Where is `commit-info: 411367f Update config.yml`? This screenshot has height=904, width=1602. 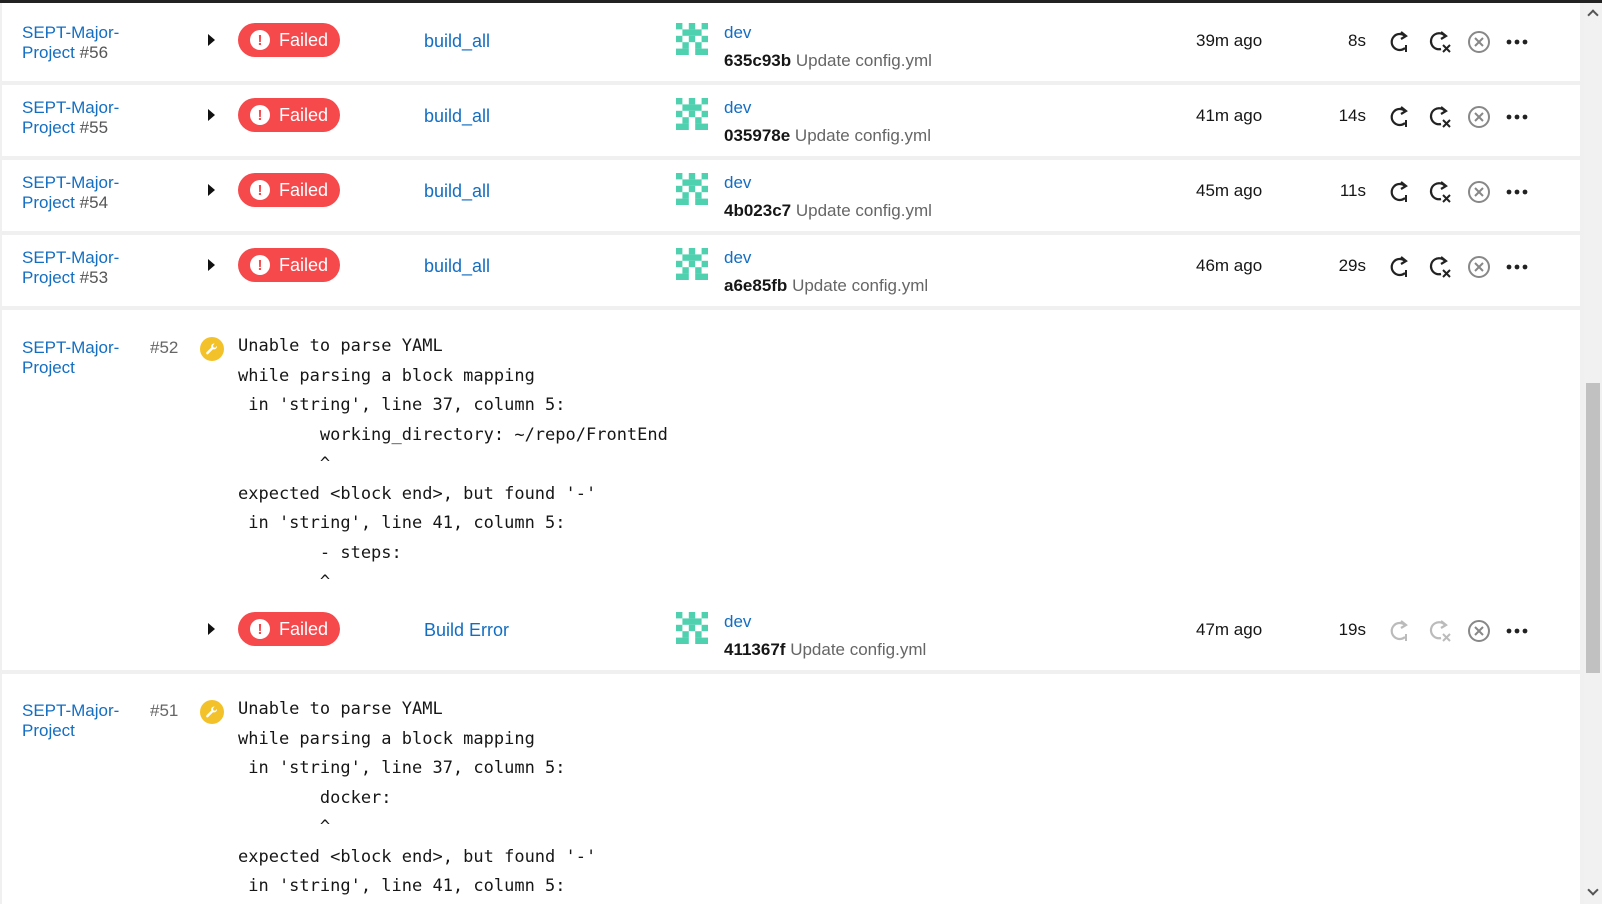 commit-info: 411367f Update config.yml is located at coordinates (825, 650).